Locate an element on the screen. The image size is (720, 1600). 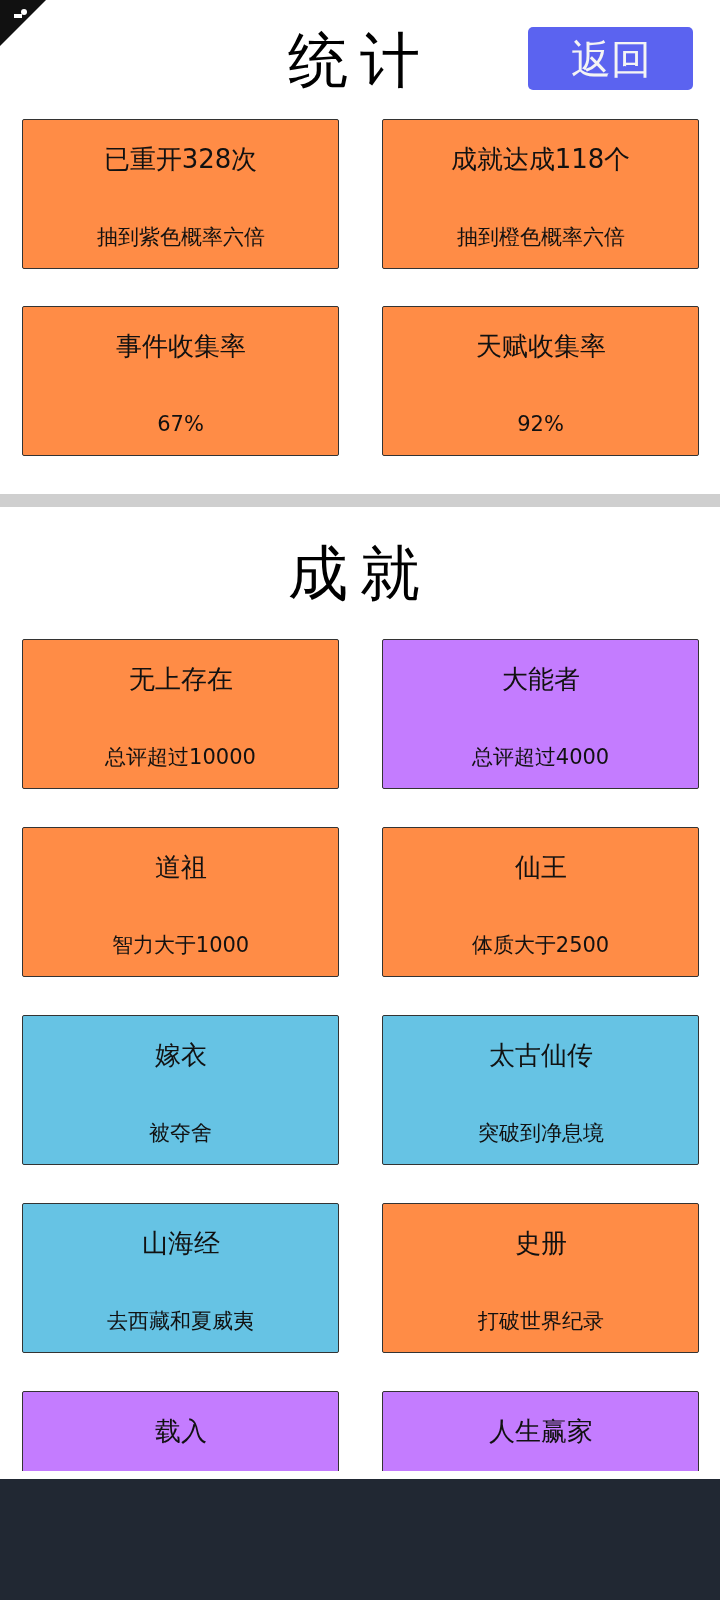
card-title: 大能者 is located at coordinates (540, 680).